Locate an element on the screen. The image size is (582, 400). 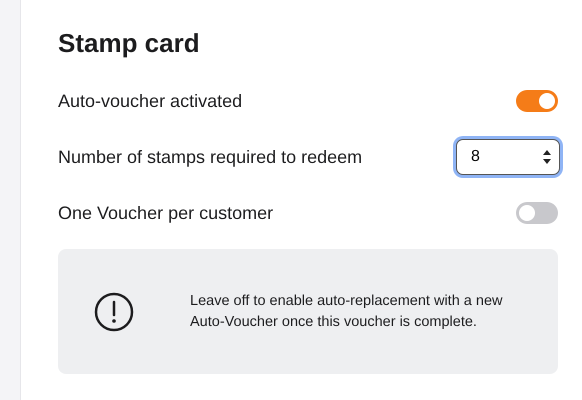
setting-label: Number of stamps required to redeem is located at coordinates (210, 157).